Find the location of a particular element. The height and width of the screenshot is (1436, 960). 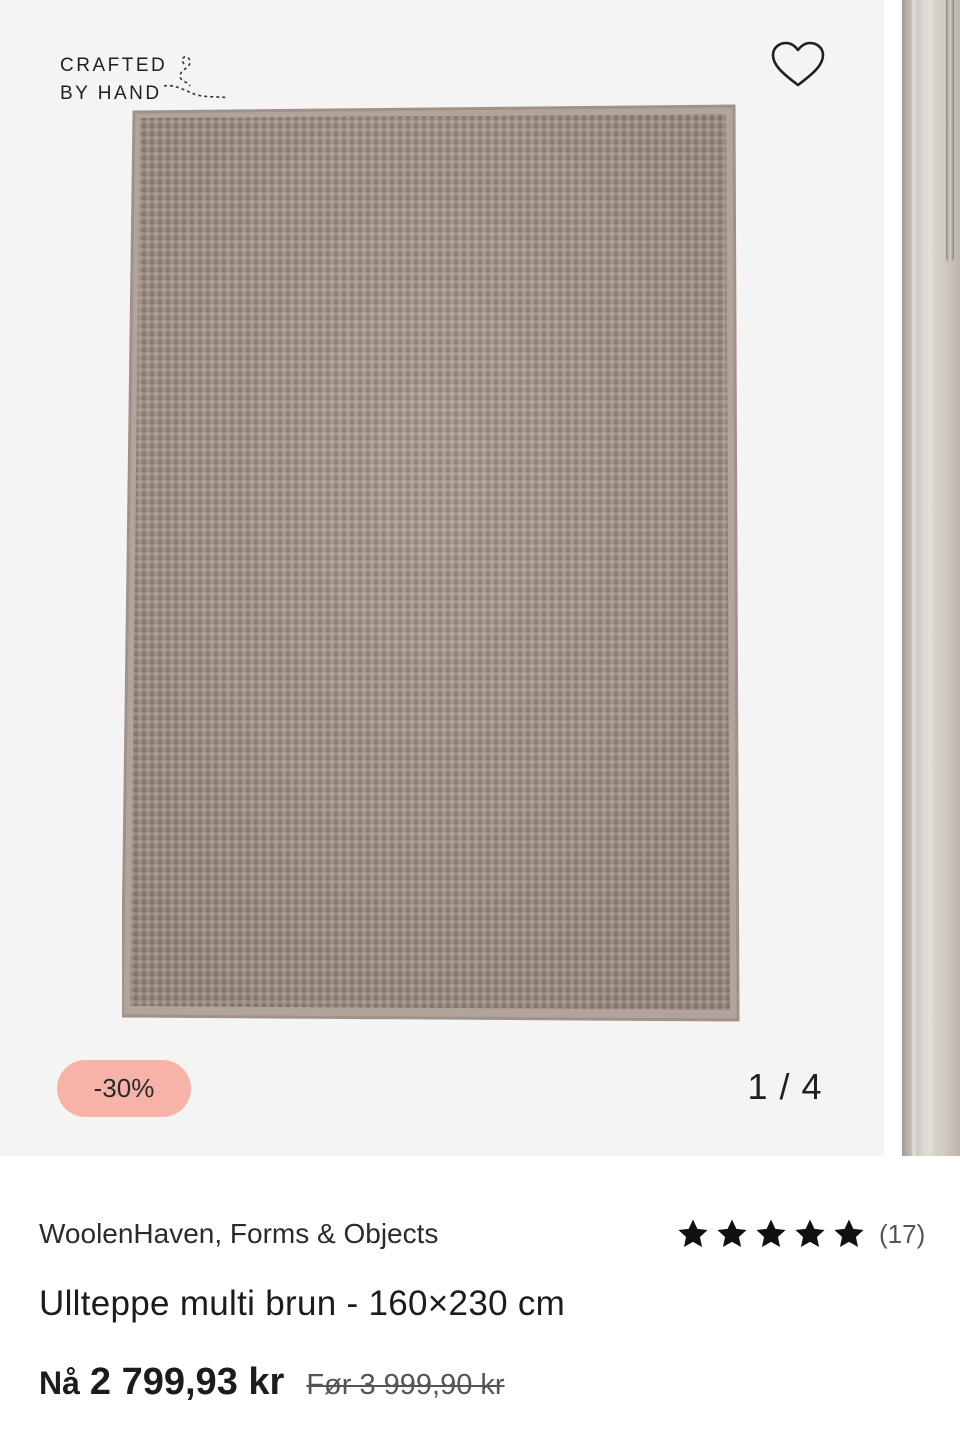

price-now-label: Nå is located at coordinates (59, 1383).